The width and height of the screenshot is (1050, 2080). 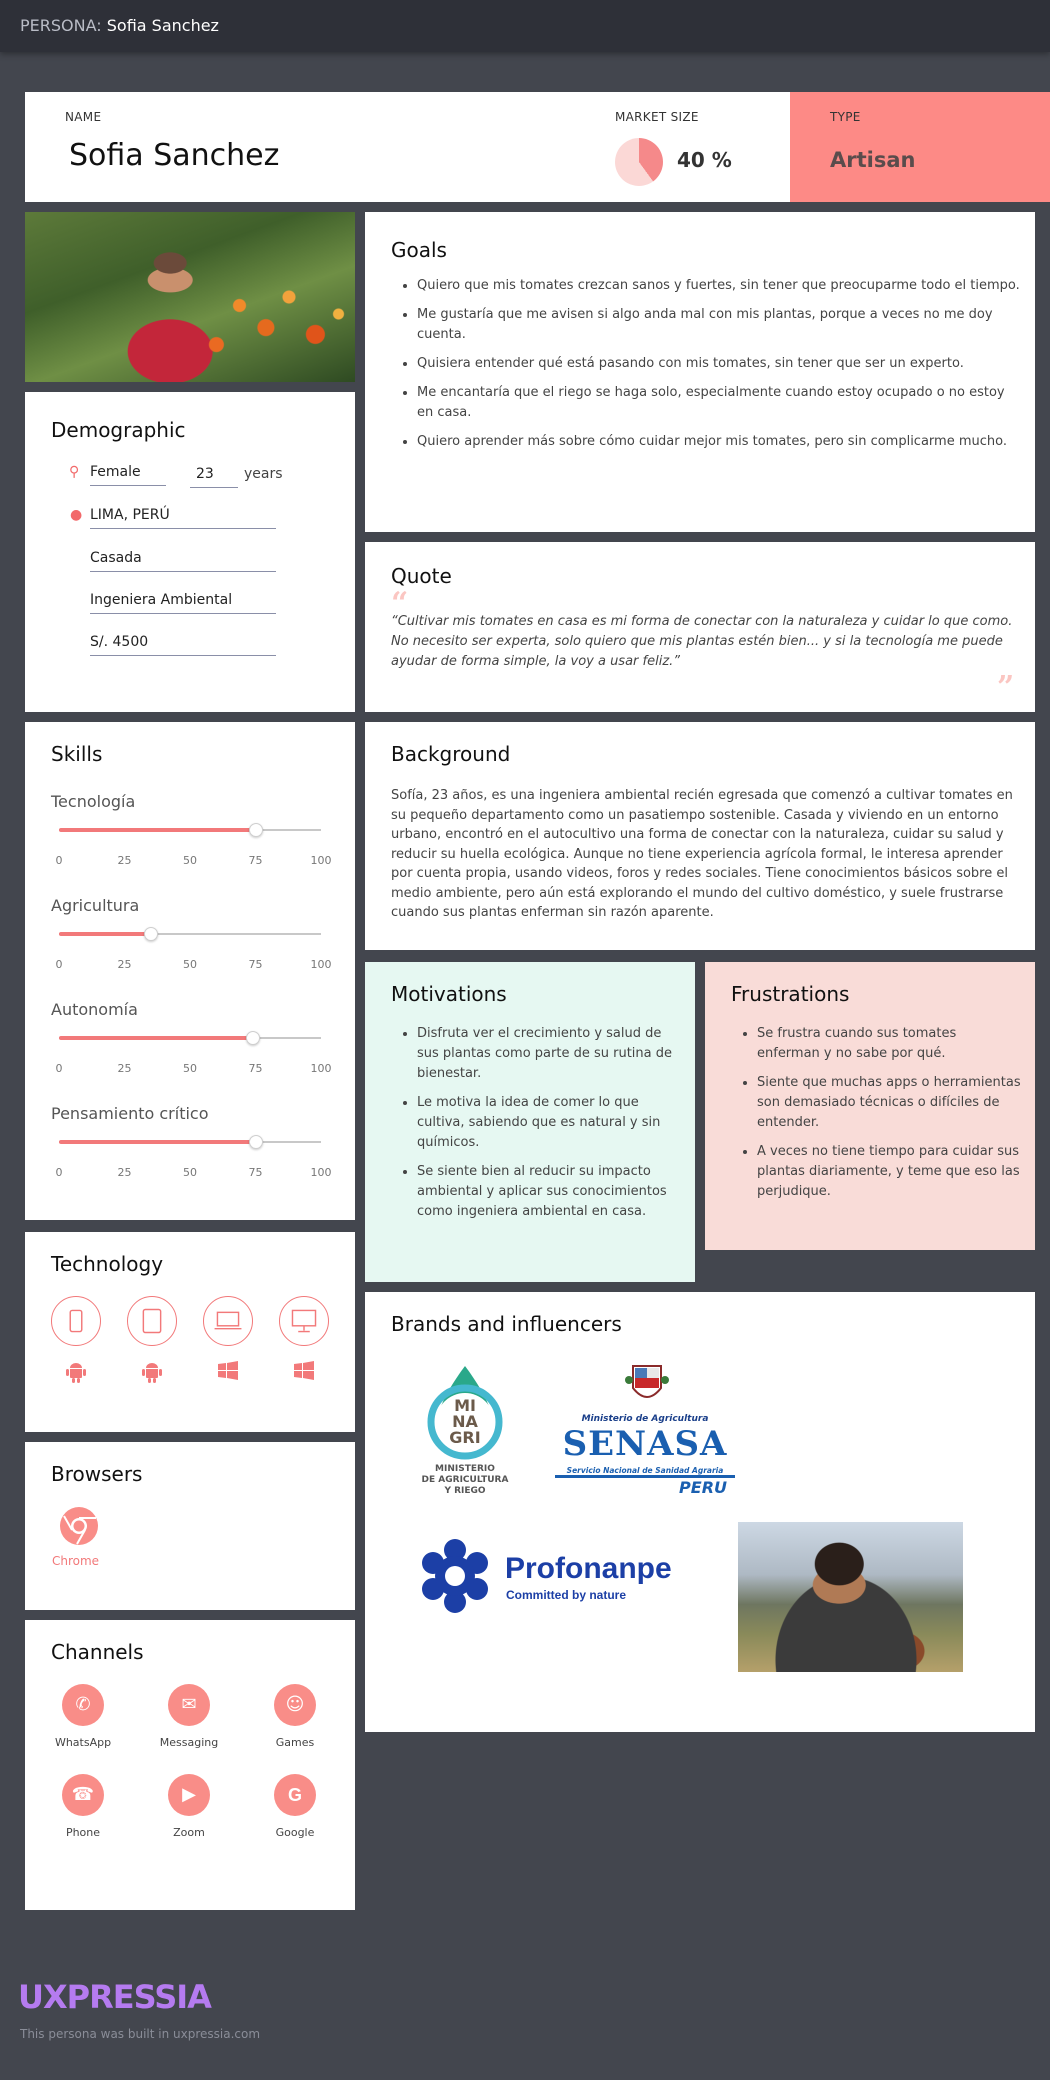 I want to click on skill-label: Autonomía, so click(x=94, y=1009).